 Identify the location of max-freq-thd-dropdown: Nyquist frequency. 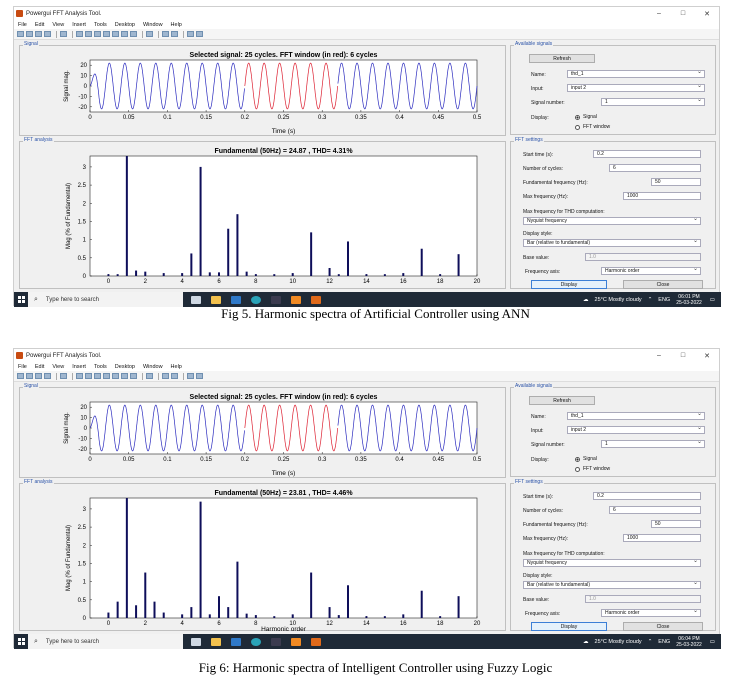
(612, 220).